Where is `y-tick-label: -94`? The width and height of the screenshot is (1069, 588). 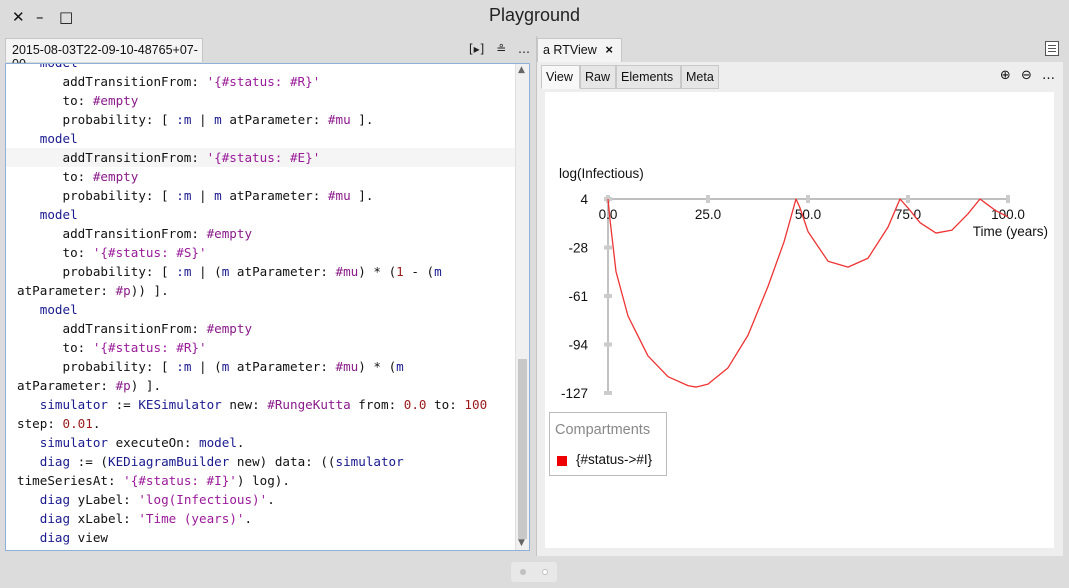
y-tick-label: -94 is located at coordinates (578, 345).